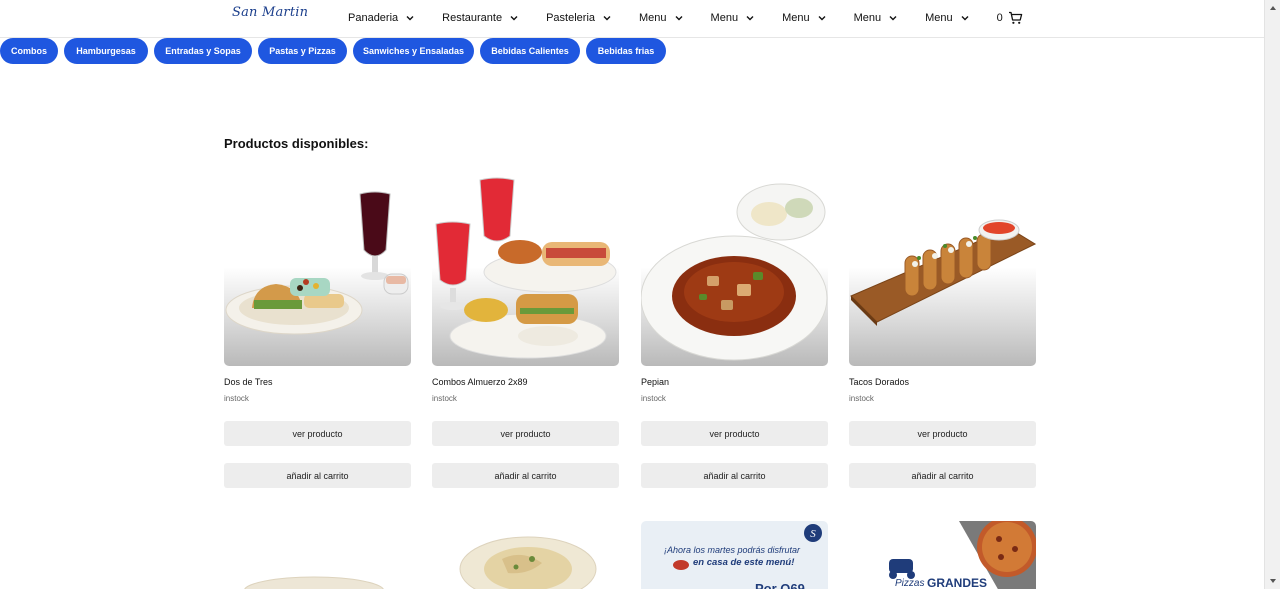 The image size is (1280, 589). What do you see at coordinates (270, 12) in the screenshot?
I see `site-logo: San Martin` at bounding box center [270, 12].